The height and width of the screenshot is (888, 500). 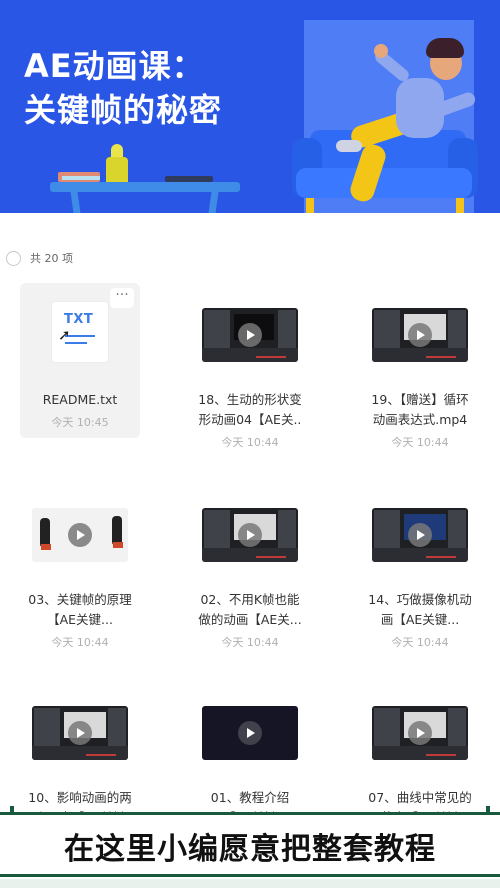 I want to click on vase-illustration, so click(x=117, y=170).